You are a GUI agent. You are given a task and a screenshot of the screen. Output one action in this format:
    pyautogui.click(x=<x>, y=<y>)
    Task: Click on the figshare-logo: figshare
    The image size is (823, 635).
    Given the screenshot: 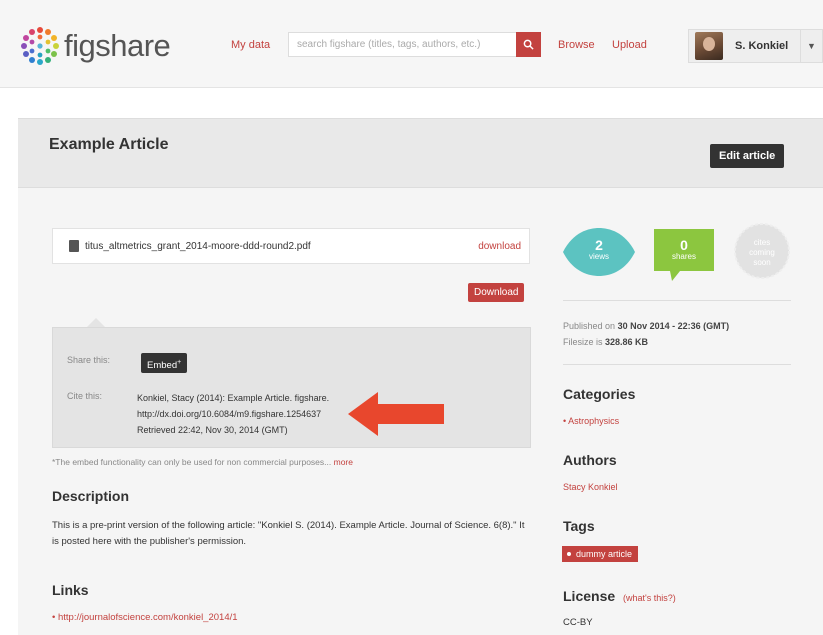 What is the action you would take?
    pyautogui.click(x=94, y=46)
    